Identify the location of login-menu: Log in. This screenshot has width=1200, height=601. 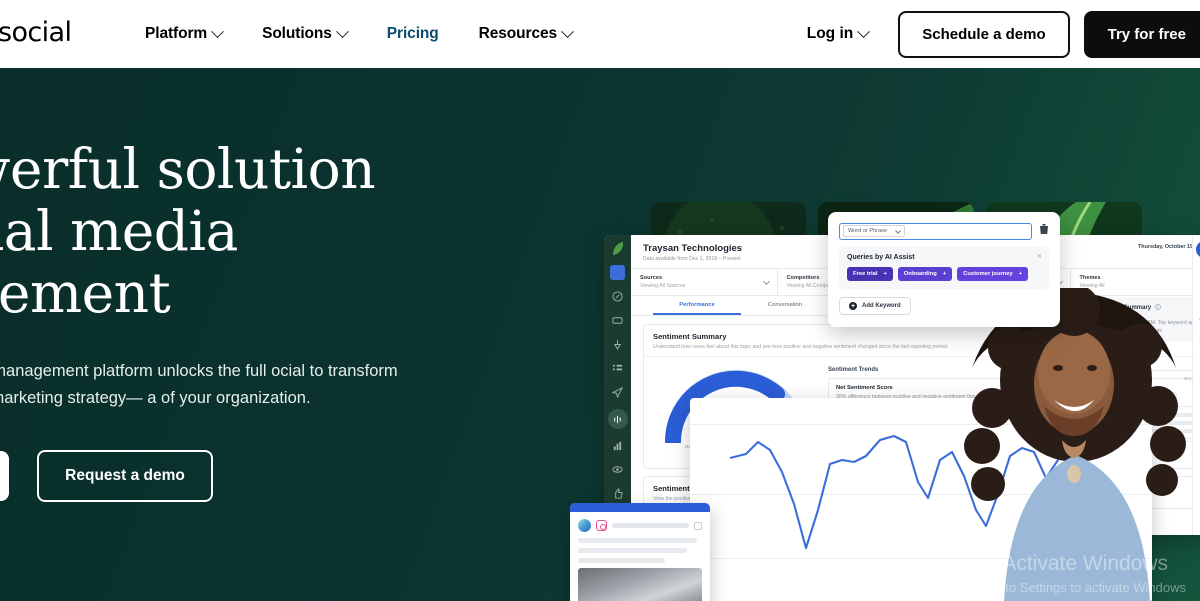
(838, 33).